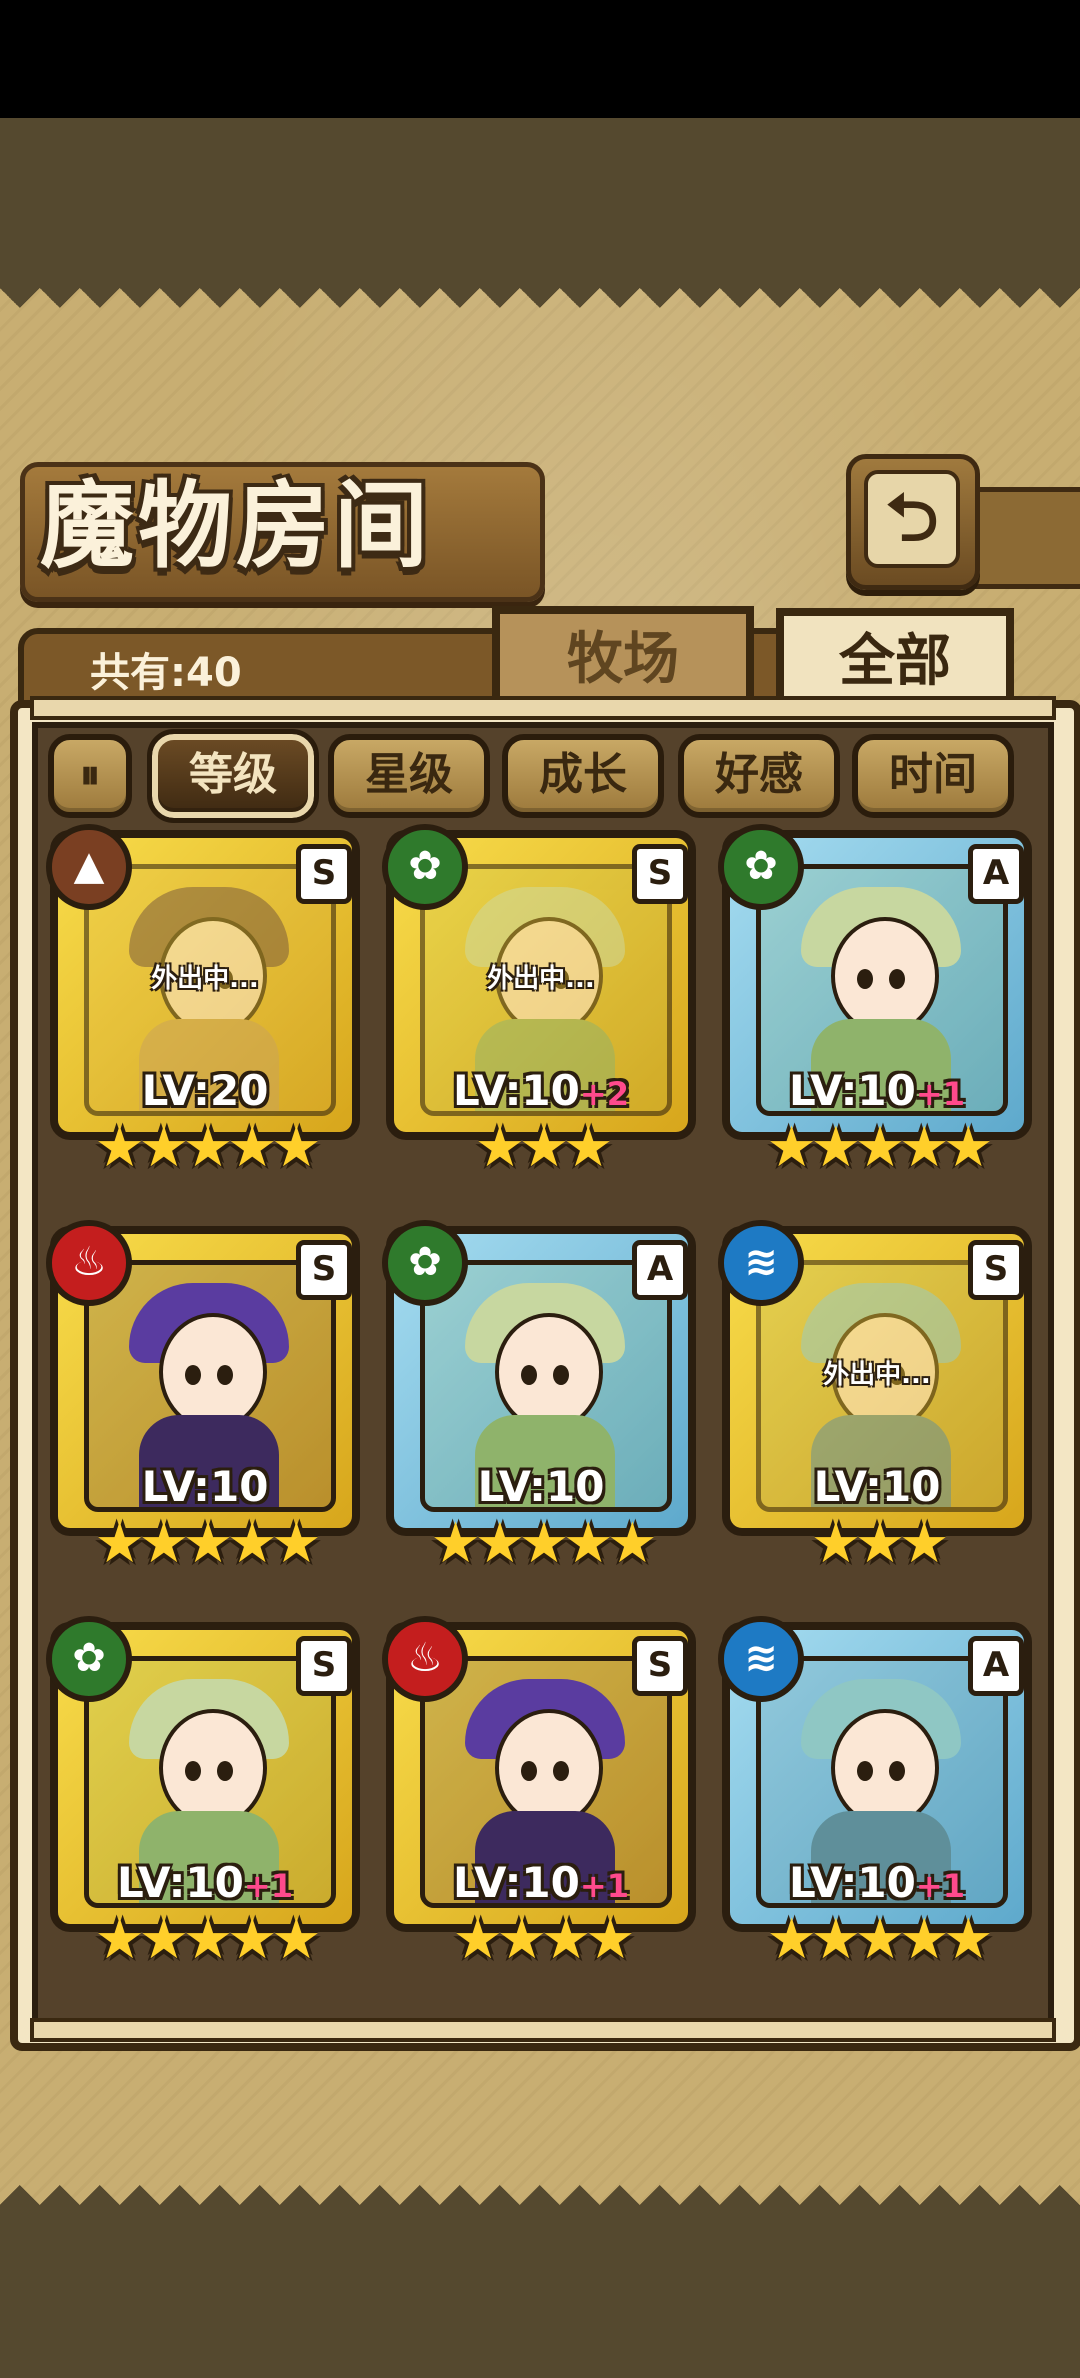 This screenshot has height=2378, width=1080. I want to click on level-label: LV:20, so click(205, 1090).